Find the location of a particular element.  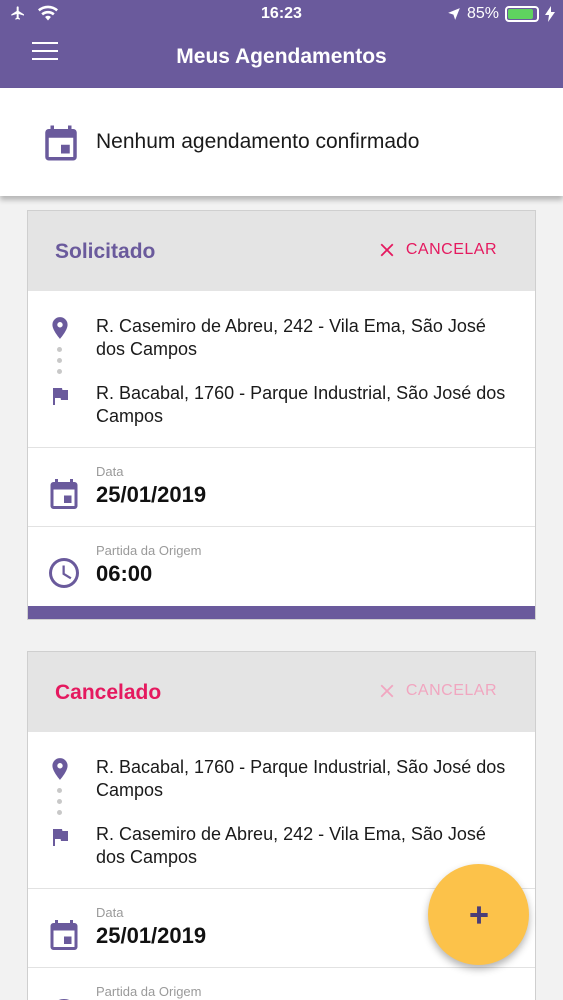

date-row: Data 25/01/2019 is located at coordinates (281, 487).